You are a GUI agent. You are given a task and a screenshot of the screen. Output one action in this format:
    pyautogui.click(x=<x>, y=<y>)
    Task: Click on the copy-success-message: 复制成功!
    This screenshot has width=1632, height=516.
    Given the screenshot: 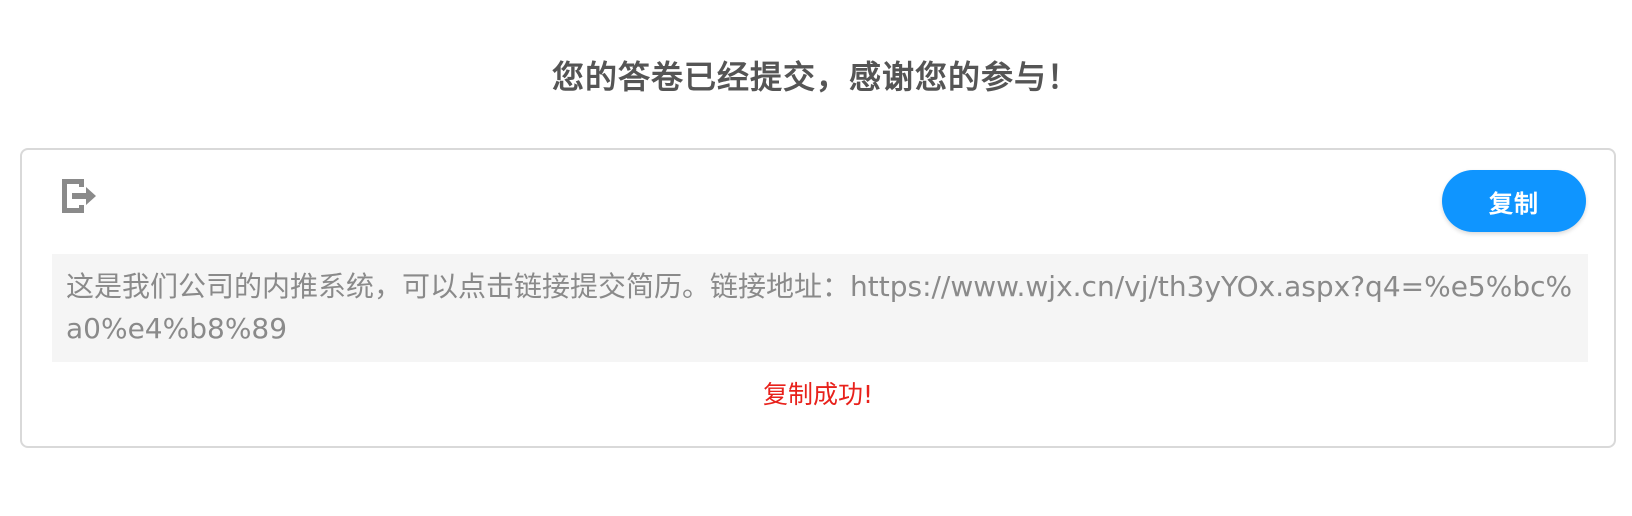 What is the action you would take?
    pyautogui.click(x=818, y=394)
    